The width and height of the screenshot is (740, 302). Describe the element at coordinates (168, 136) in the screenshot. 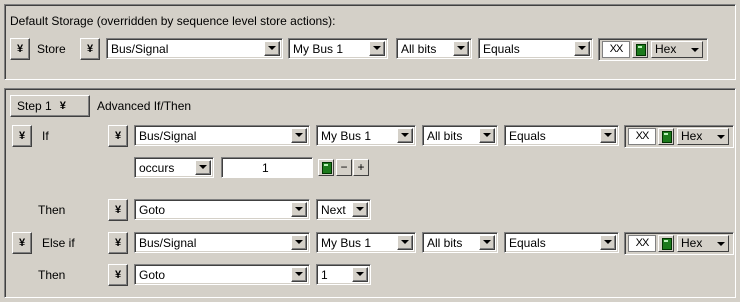

I see `if-source-value: Bus/Signal` at that location.